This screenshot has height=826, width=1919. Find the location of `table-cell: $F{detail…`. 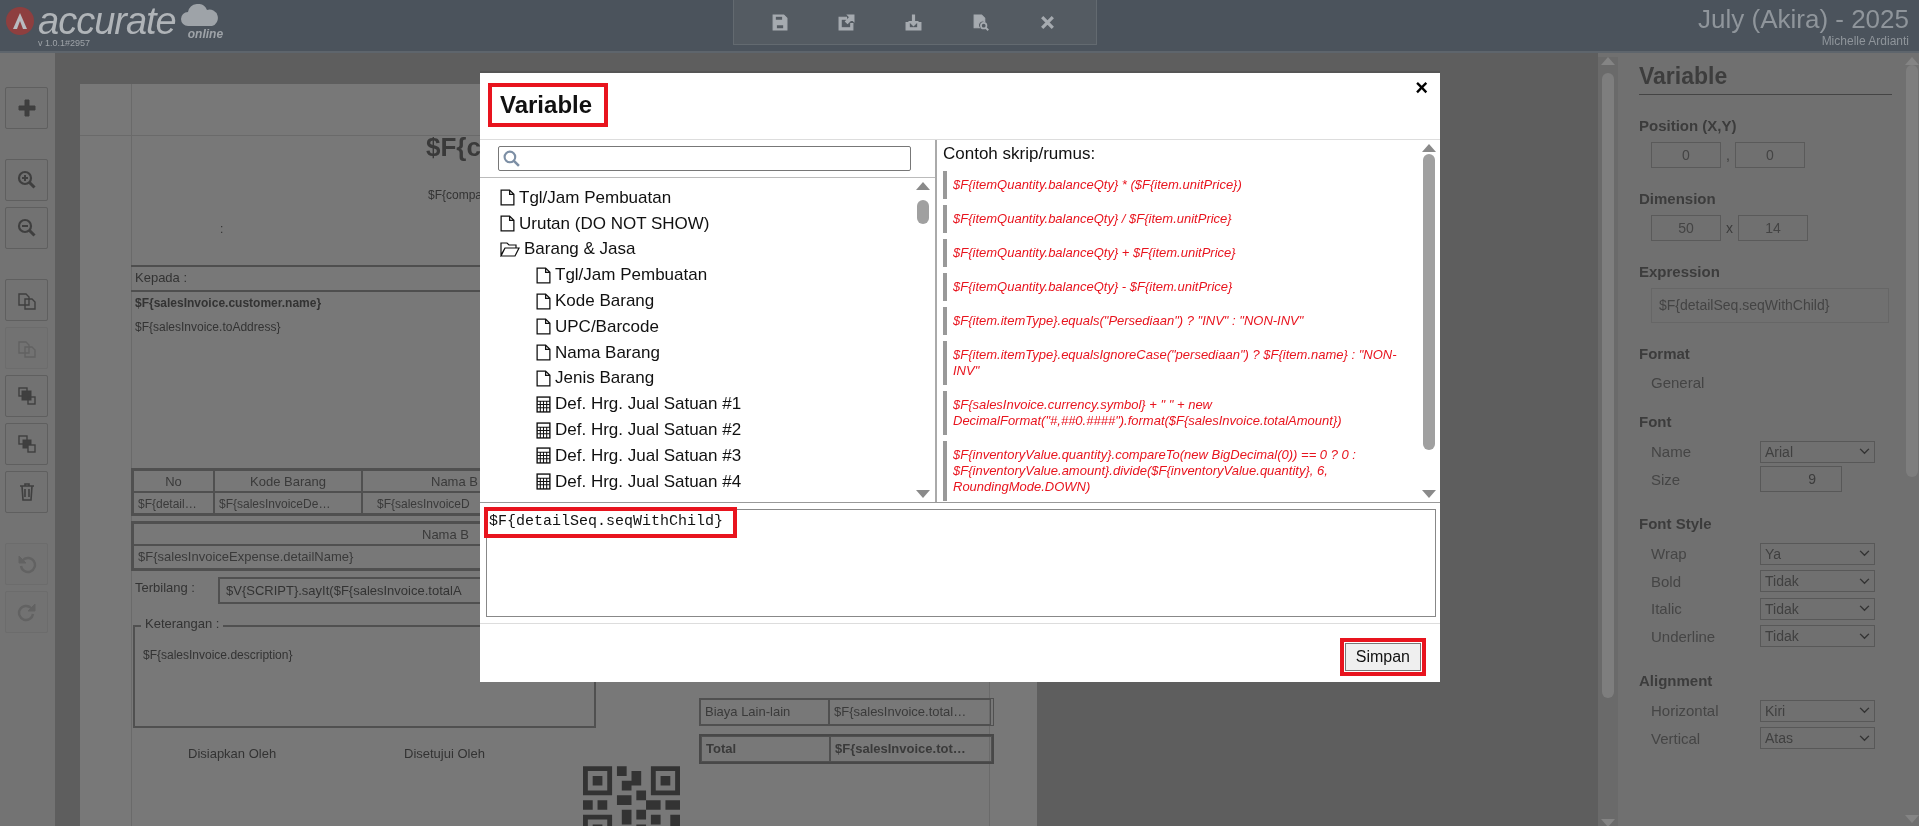

table-cell: $F{detail… is located at coordinates (173, 503).